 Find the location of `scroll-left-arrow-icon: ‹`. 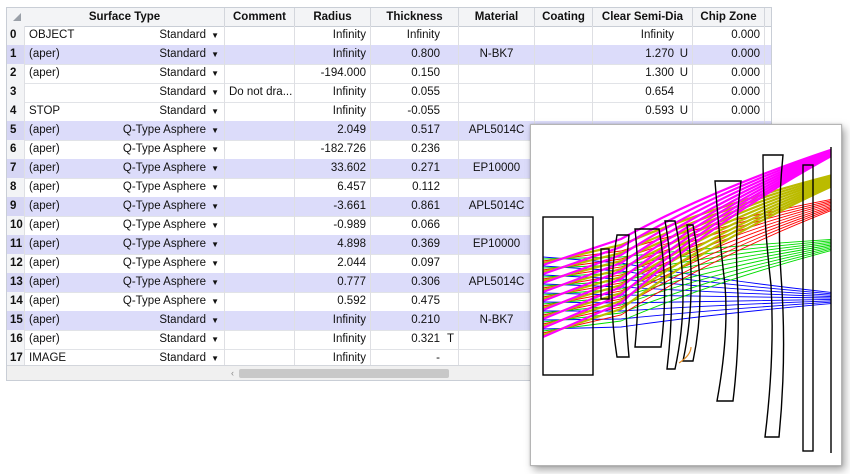

scroll-left-arrow-icon: ‹ is located at coordinates (232, 373).